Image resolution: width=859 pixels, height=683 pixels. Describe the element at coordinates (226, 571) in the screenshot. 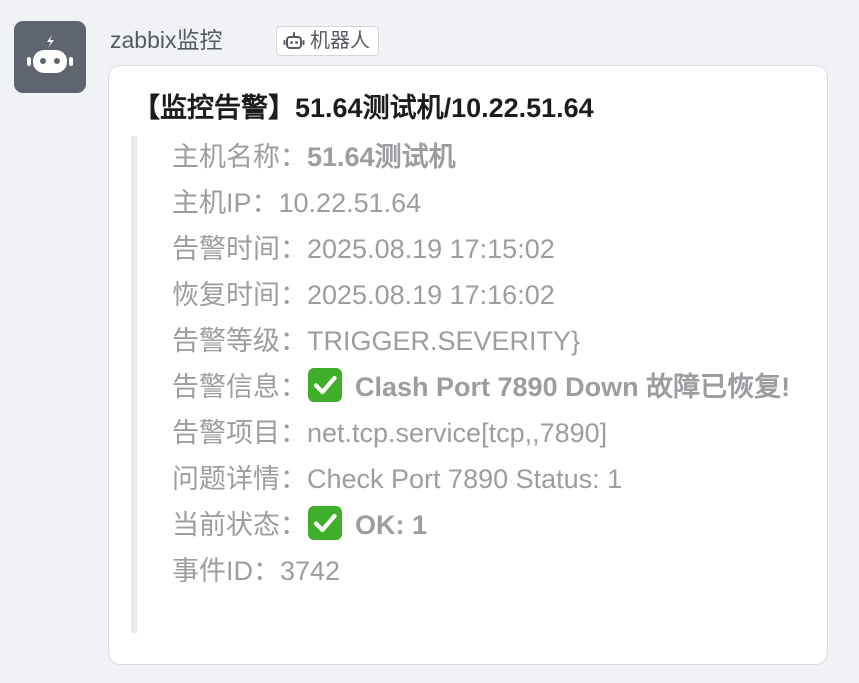

I see `field-label: 事件ID：` at that location.